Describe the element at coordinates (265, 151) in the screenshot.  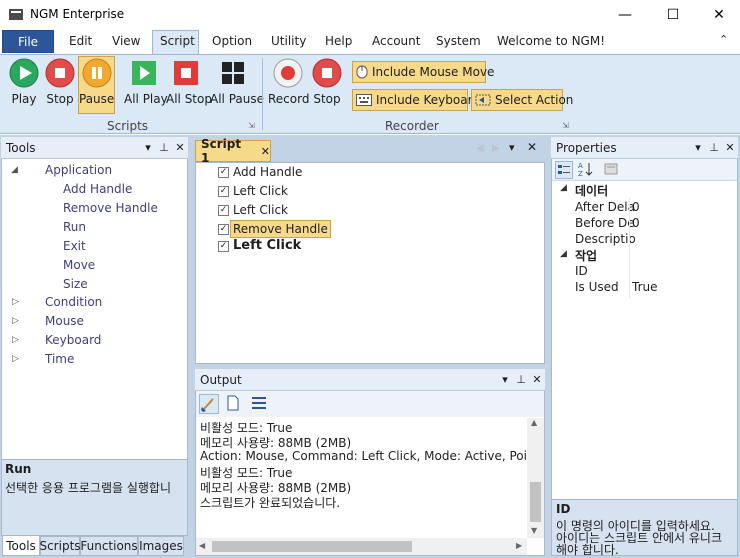
I see `close-tab-icon: ✕` at that location.